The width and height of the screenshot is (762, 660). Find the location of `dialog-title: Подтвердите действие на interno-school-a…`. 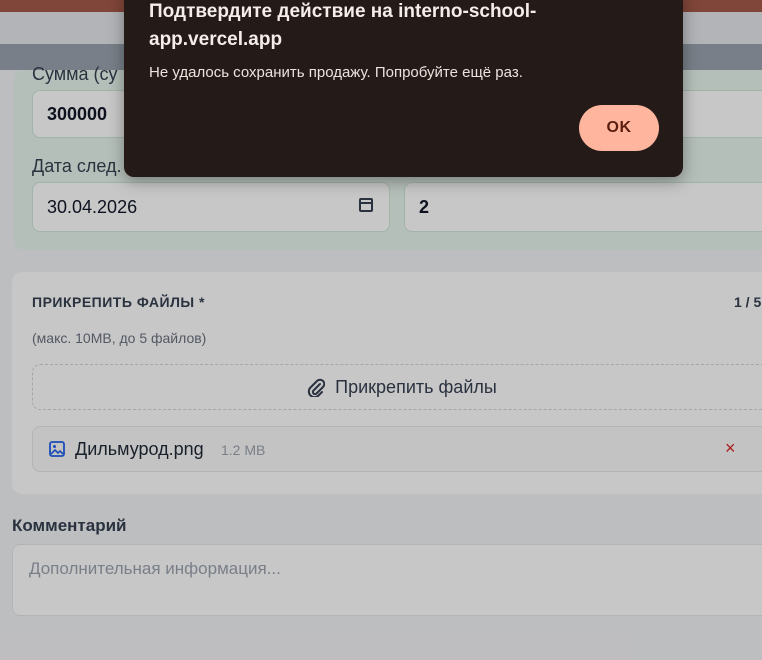

dialog-title: Подтвердите действие на interno-school-a… is located at coordinates (343, 25).